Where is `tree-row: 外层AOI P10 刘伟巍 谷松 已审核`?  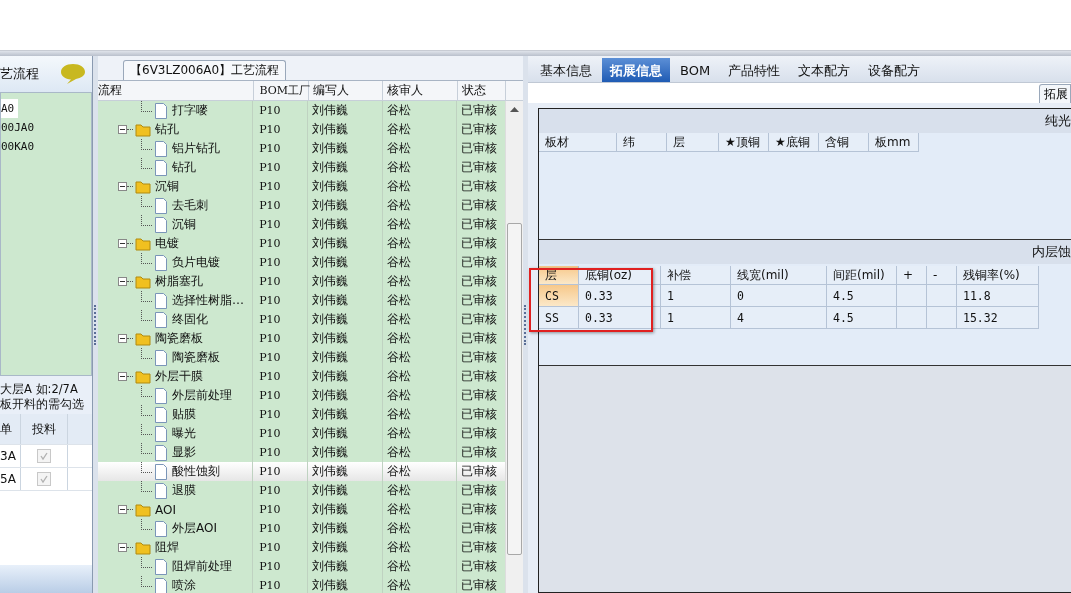
tree-row: 外层AOI P10 刘伟巍 谷松 已审核 is located at coordinates (302, 528).